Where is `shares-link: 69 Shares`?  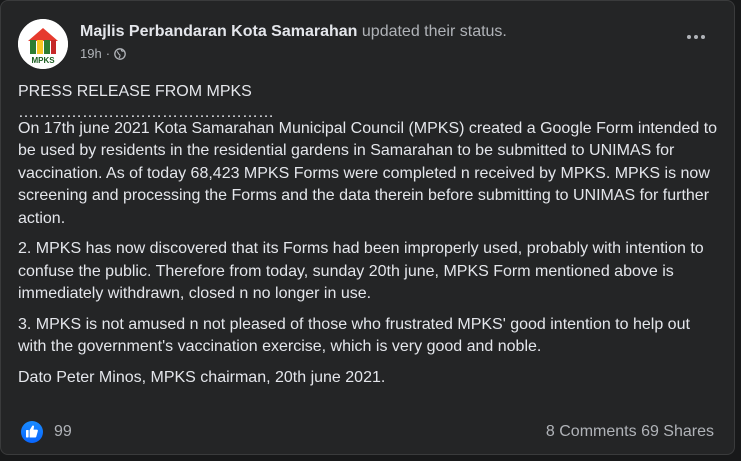 shares-link: 69 Shares is located at coordinates (677, 431).